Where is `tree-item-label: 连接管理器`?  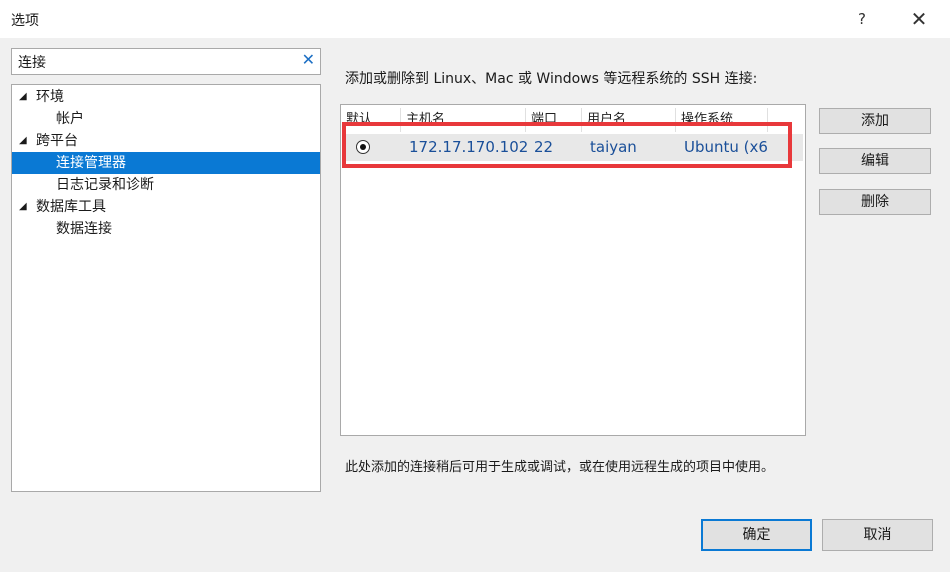 tree-item-label: 连接管理器 is located at coordinates (91, 163).